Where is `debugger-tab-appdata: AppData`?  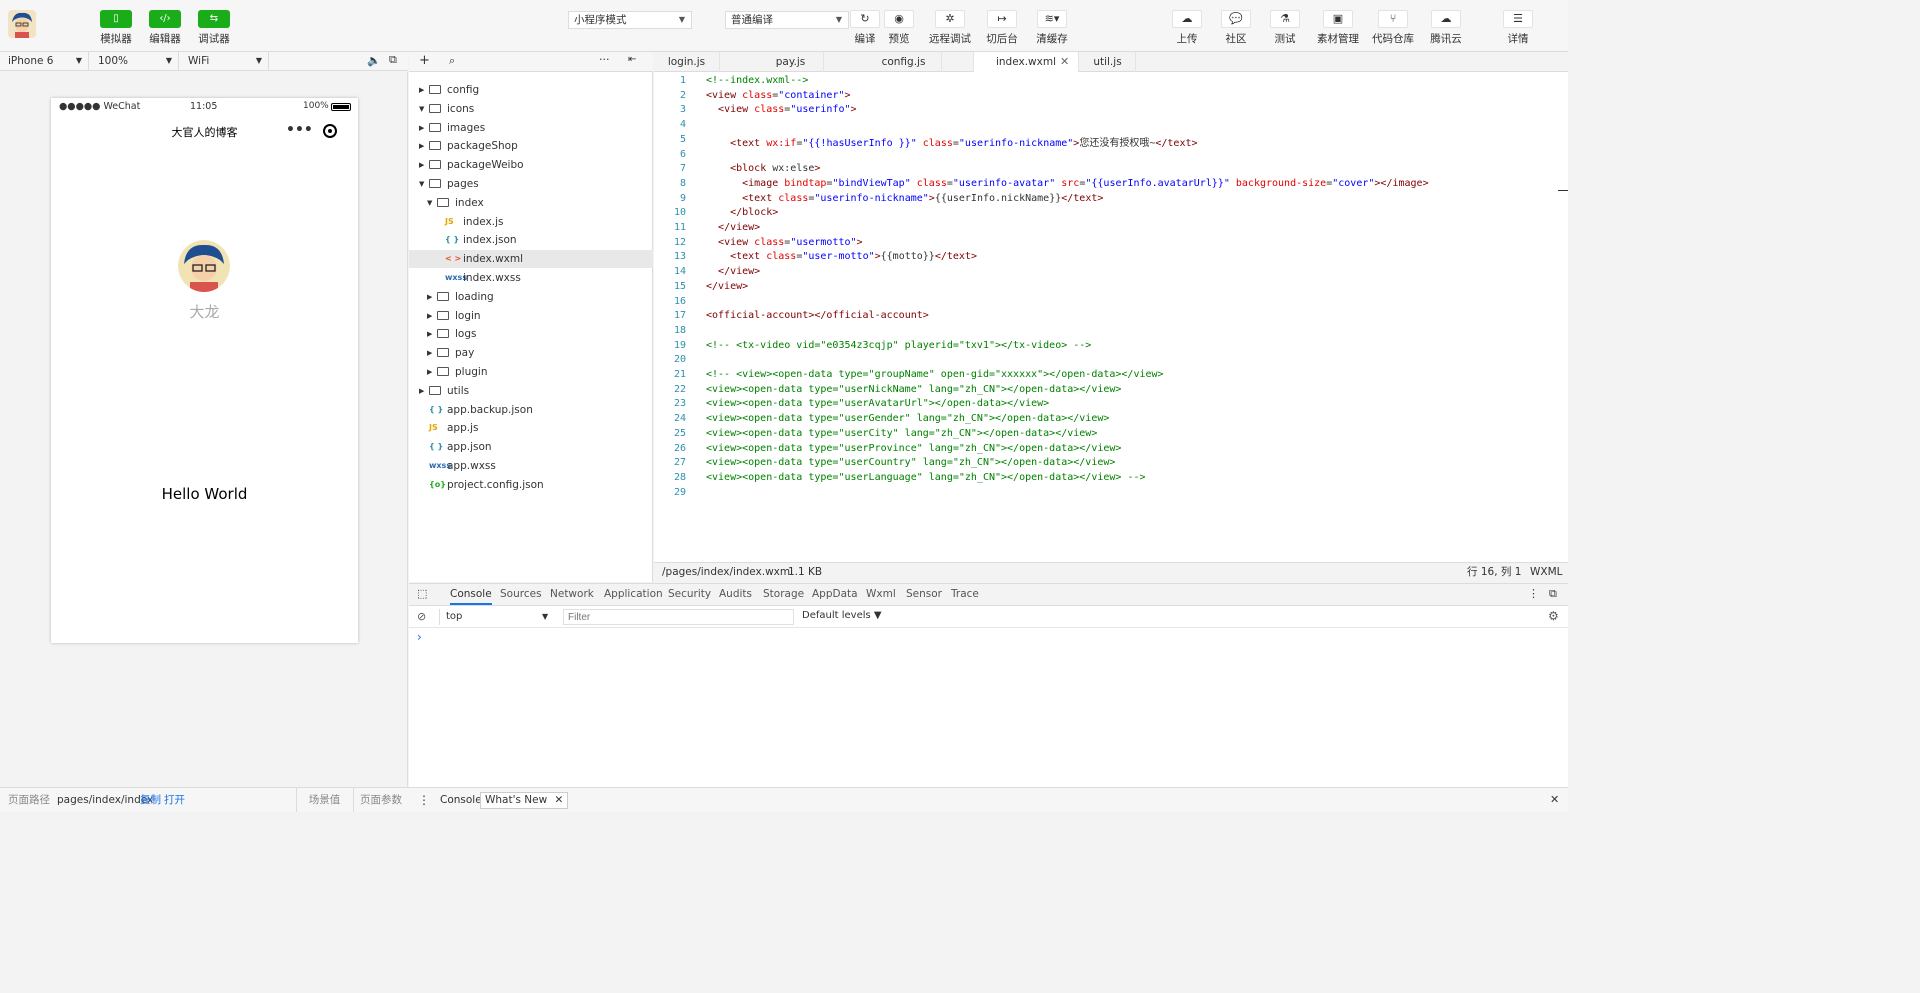
debugger-tab-appdata: AppData is located at coordinates (835, 594).